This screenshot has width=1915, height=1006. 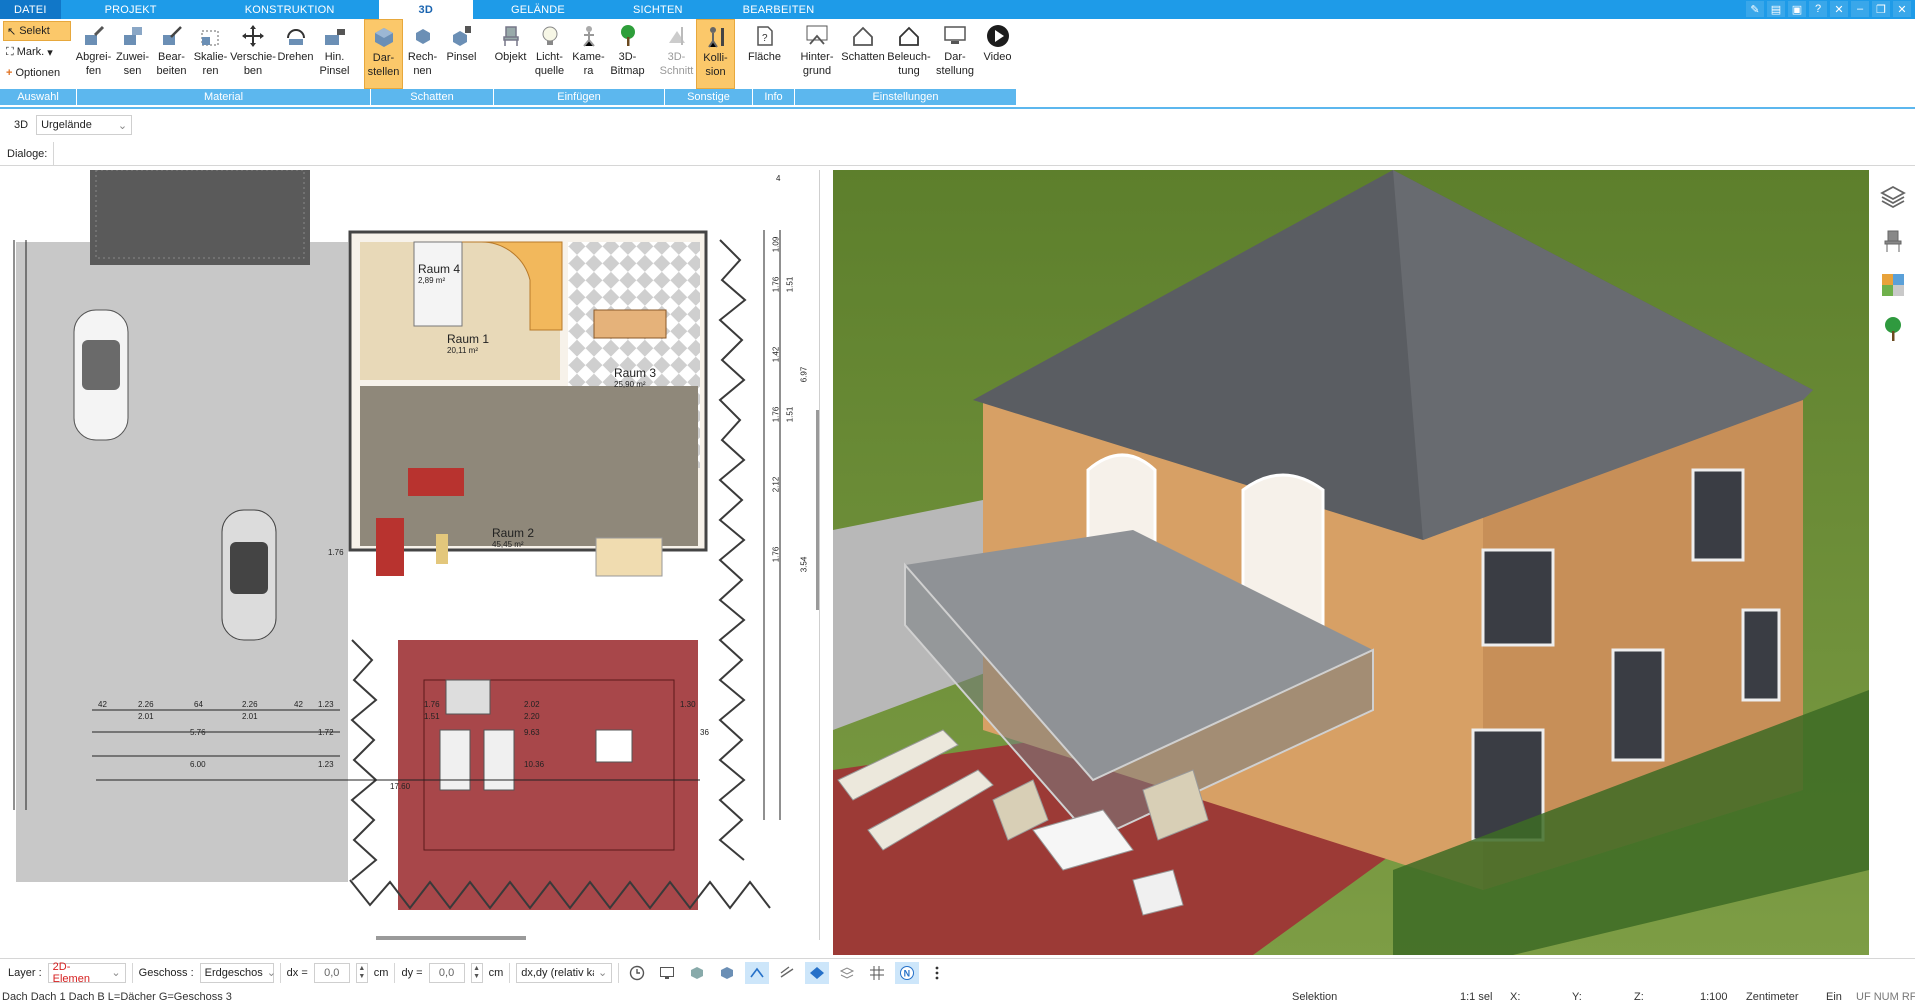 What do you see at coordinates (564, 972) in the screenshot?
I see `coordinate-mode-dropdown: dx,dy (relativ ka ⌄` at bounding box center [564, 972].